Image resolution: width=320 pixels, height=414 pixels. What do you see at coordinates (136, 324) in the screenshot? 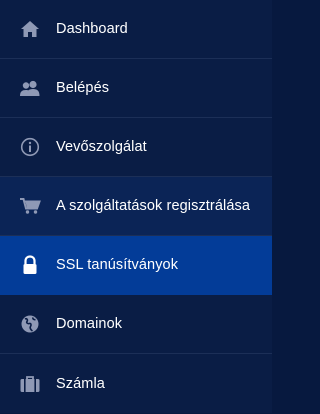
I see `menu-item-domainok: Domainok` at bounding box center [136, 324].